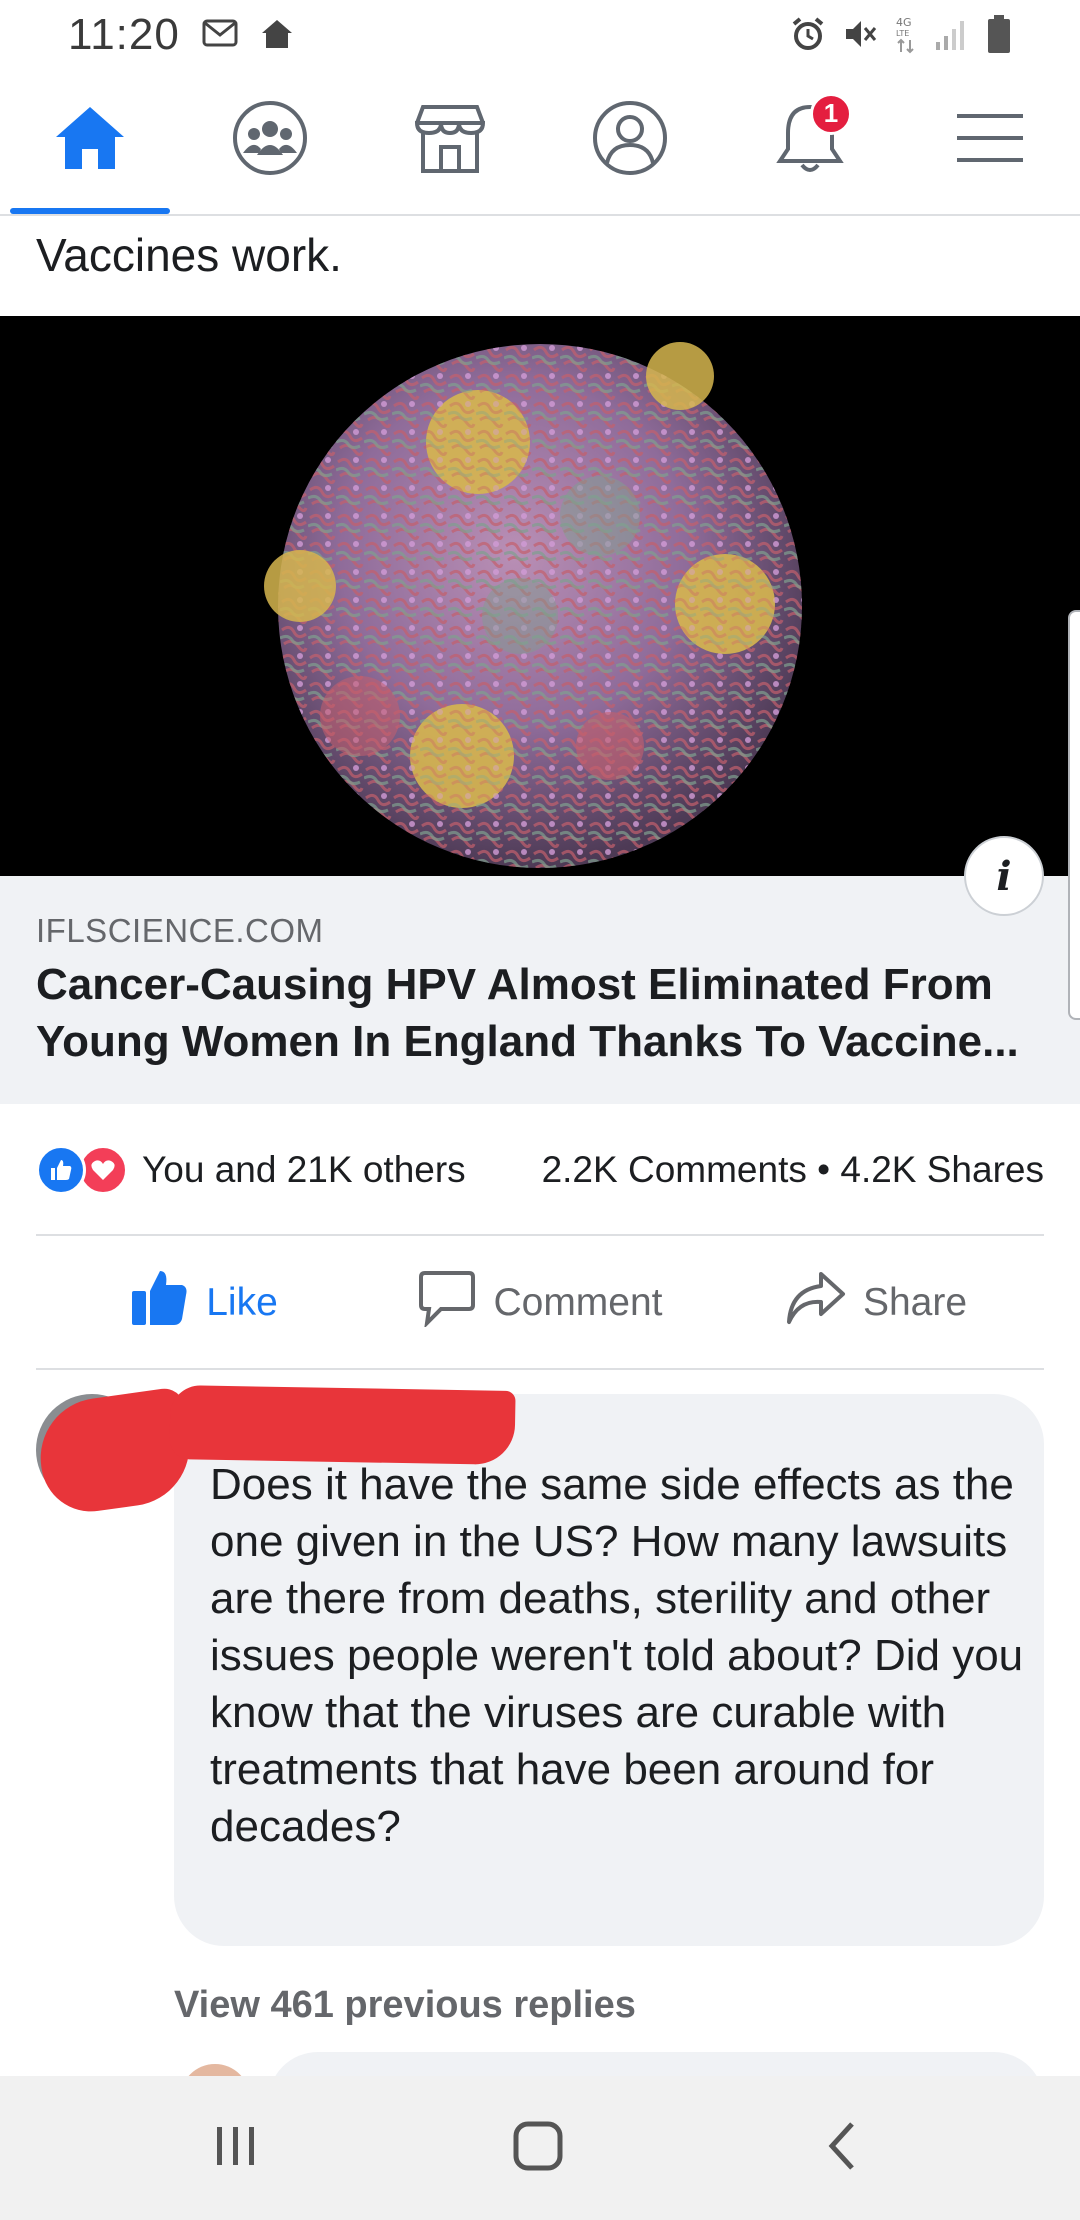  What do you see at coordinates (860, 36) in the screenshot?
I see `mute-icon` at bounding box center [860, 36].